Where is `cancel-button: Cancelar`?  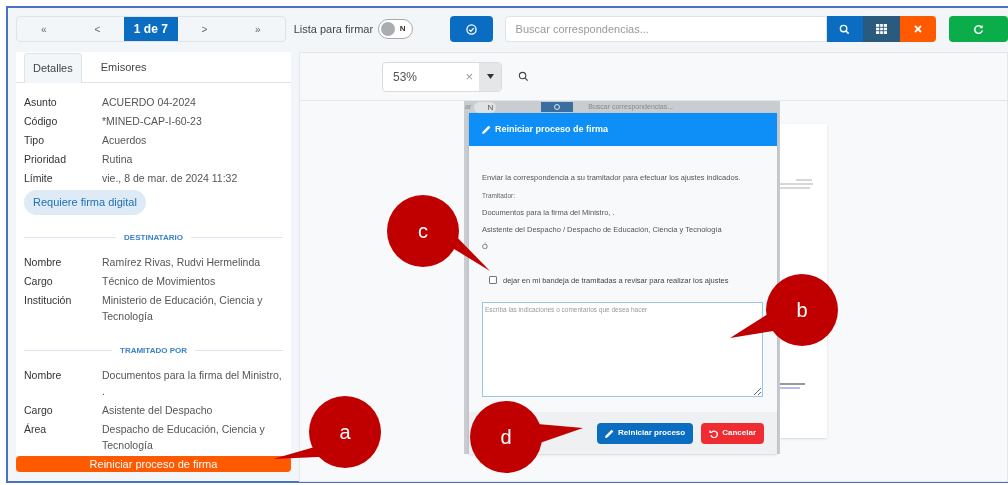
cancel-button: Cancelar is located at coordinates (732, 433).